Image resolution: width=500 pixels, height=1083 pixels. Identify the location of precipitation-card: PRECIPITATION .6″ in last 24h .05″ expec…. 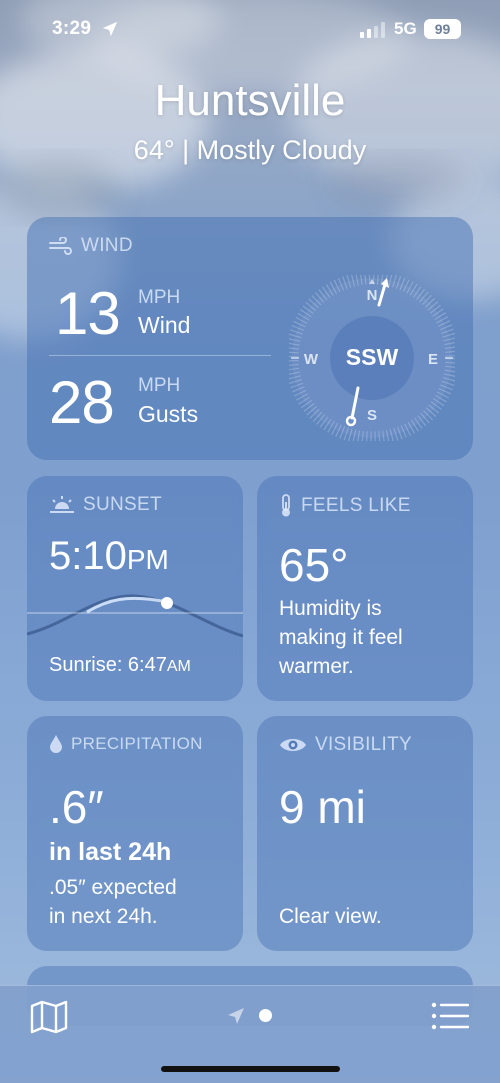
(135, 833).